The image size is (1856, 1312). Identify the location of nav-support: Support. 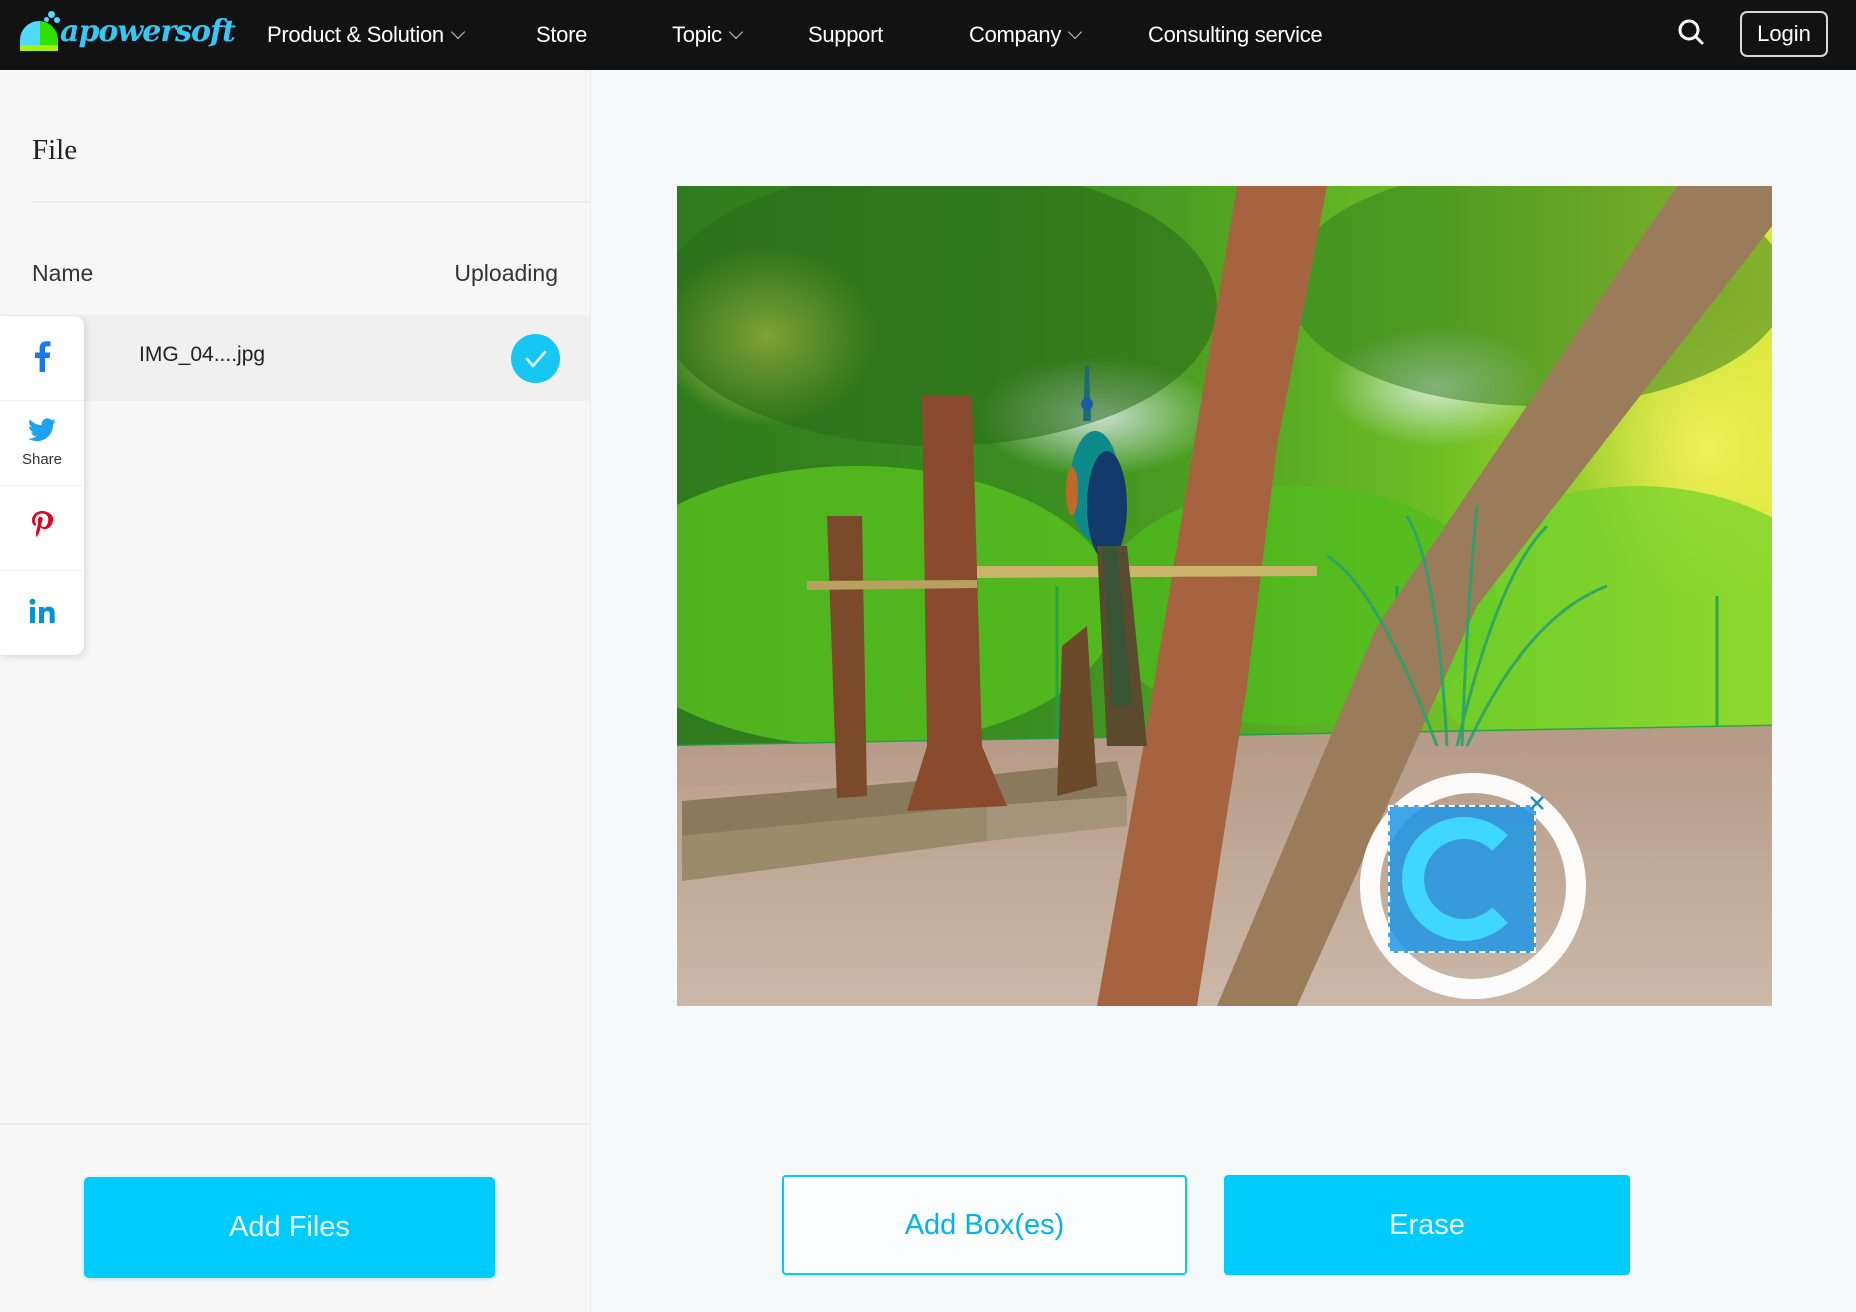
(845, 35).